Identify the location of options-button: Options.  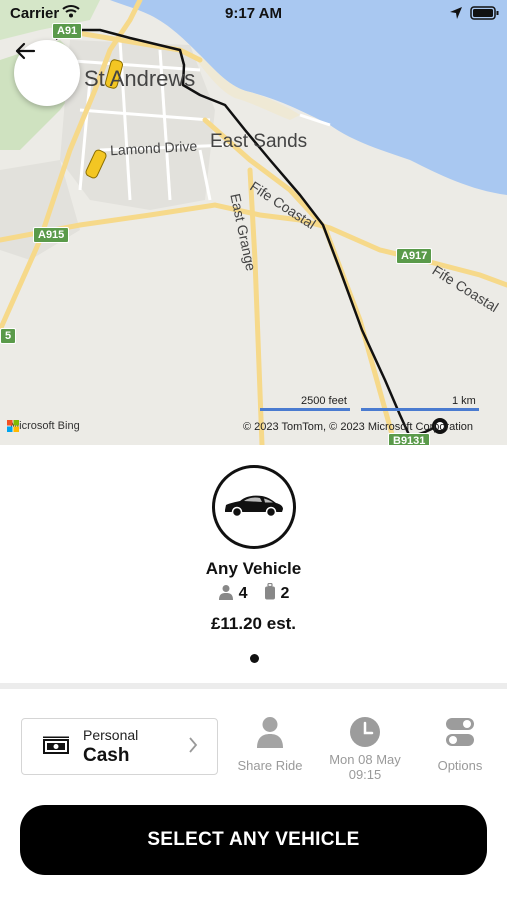
(460, 743).